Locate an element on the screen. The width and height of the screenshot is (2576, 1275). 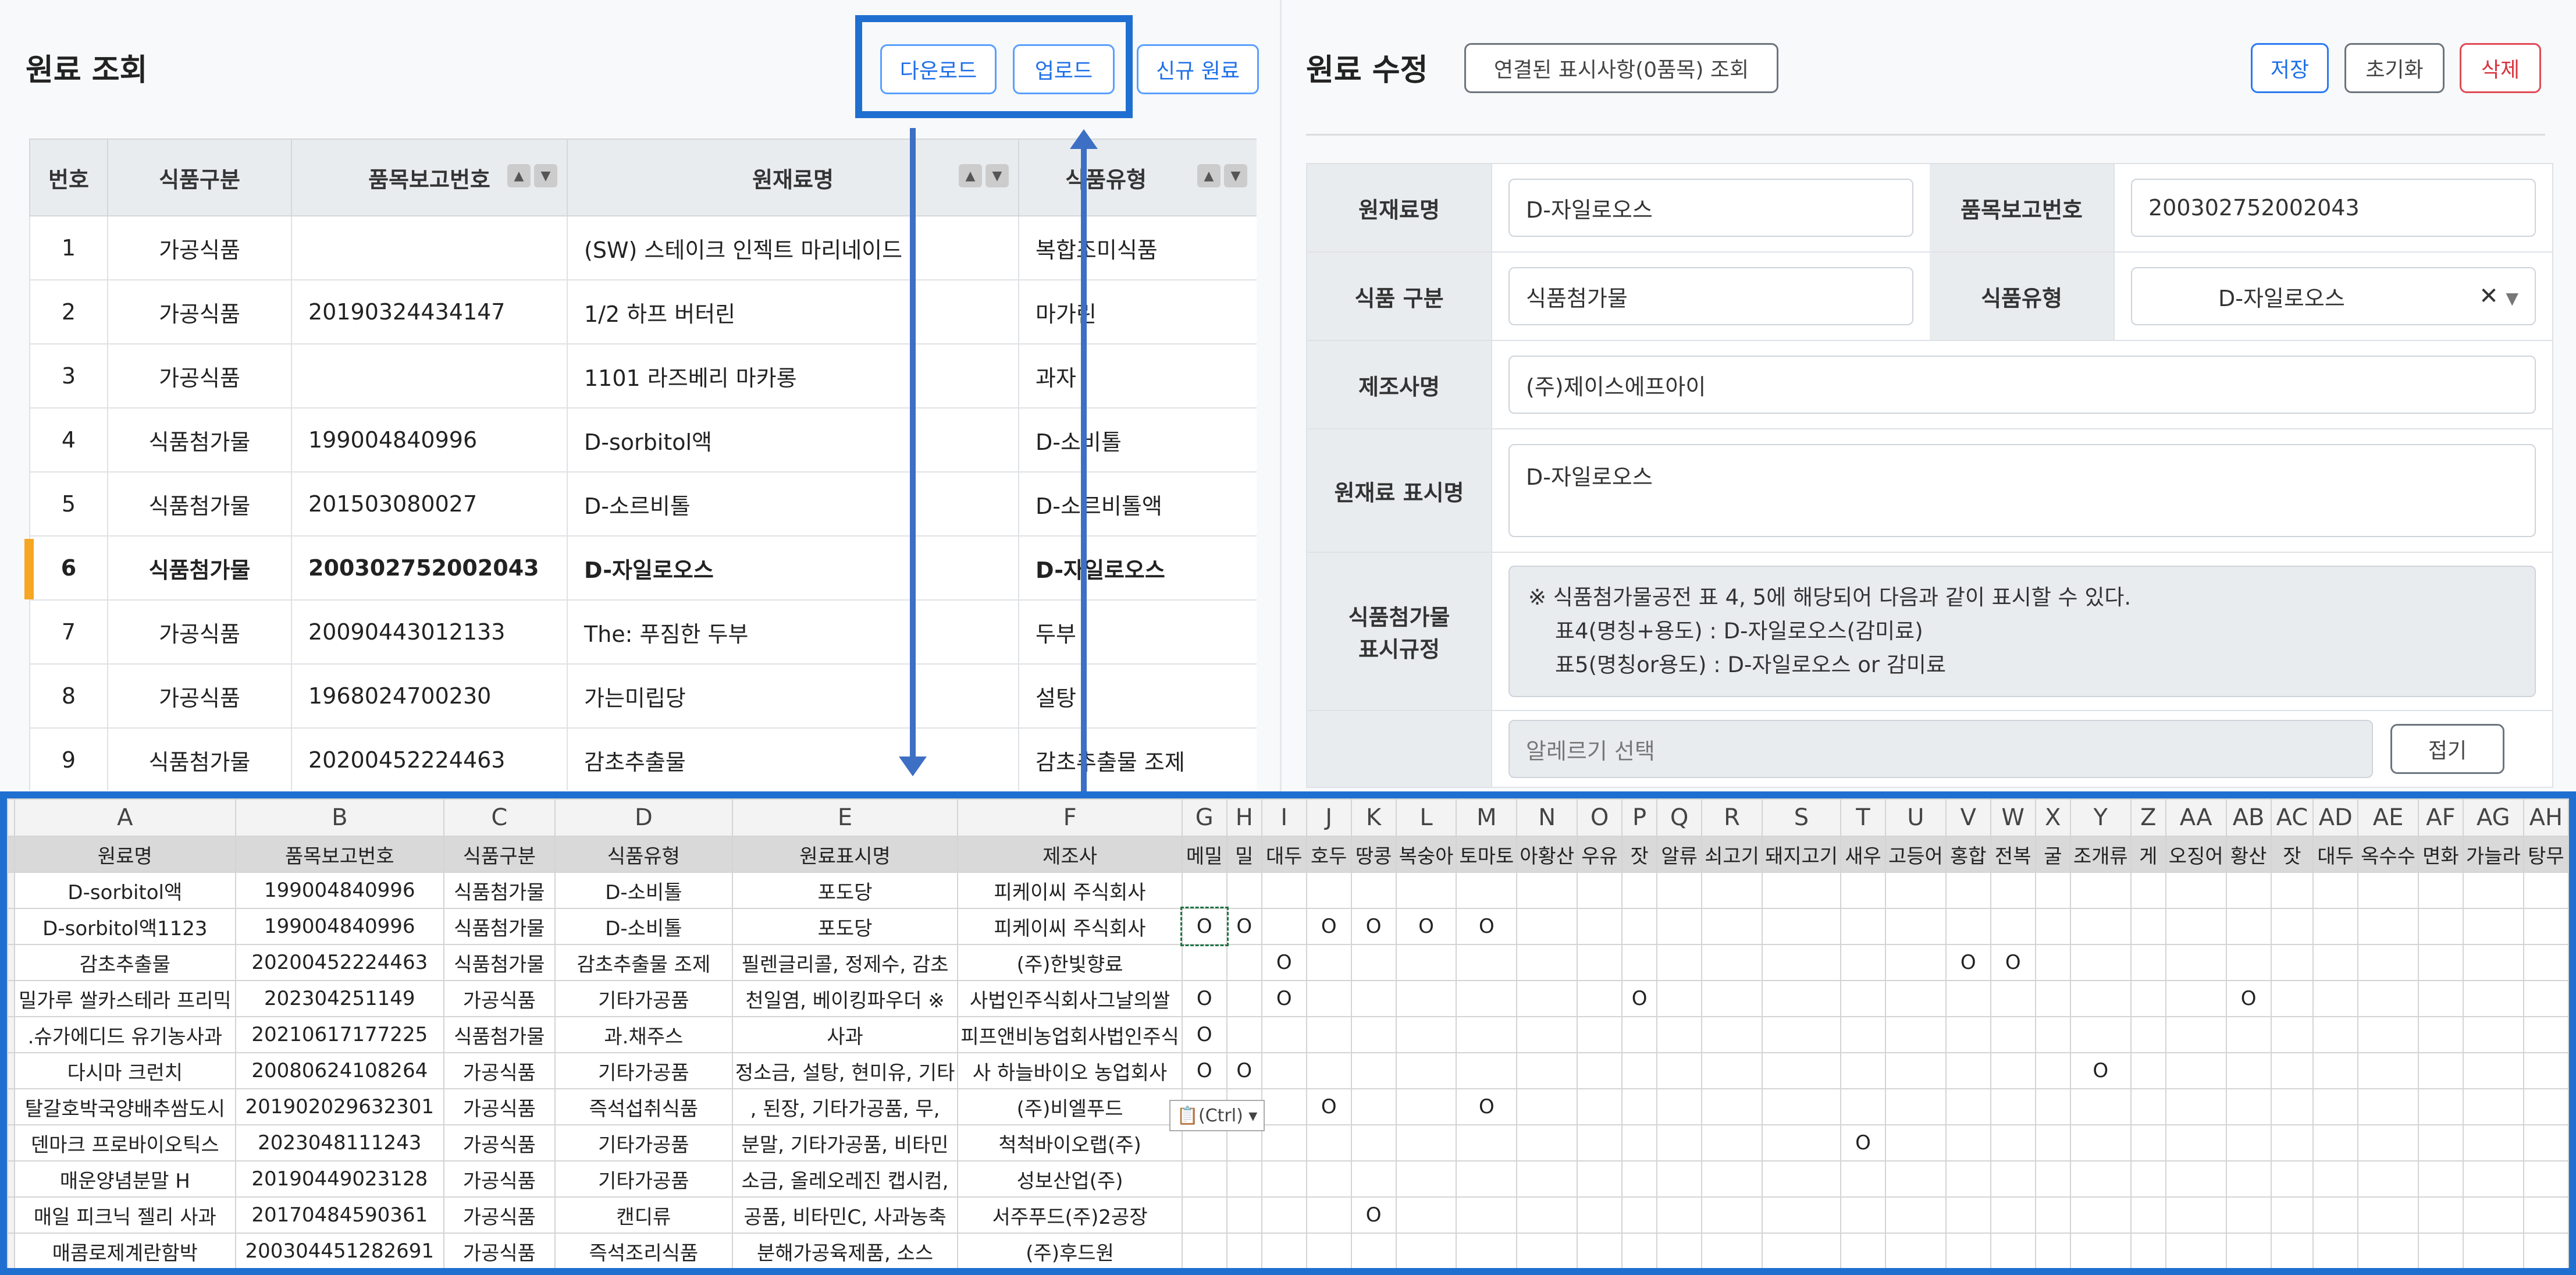
column-letter: I is located at coordinates (1284, 818).